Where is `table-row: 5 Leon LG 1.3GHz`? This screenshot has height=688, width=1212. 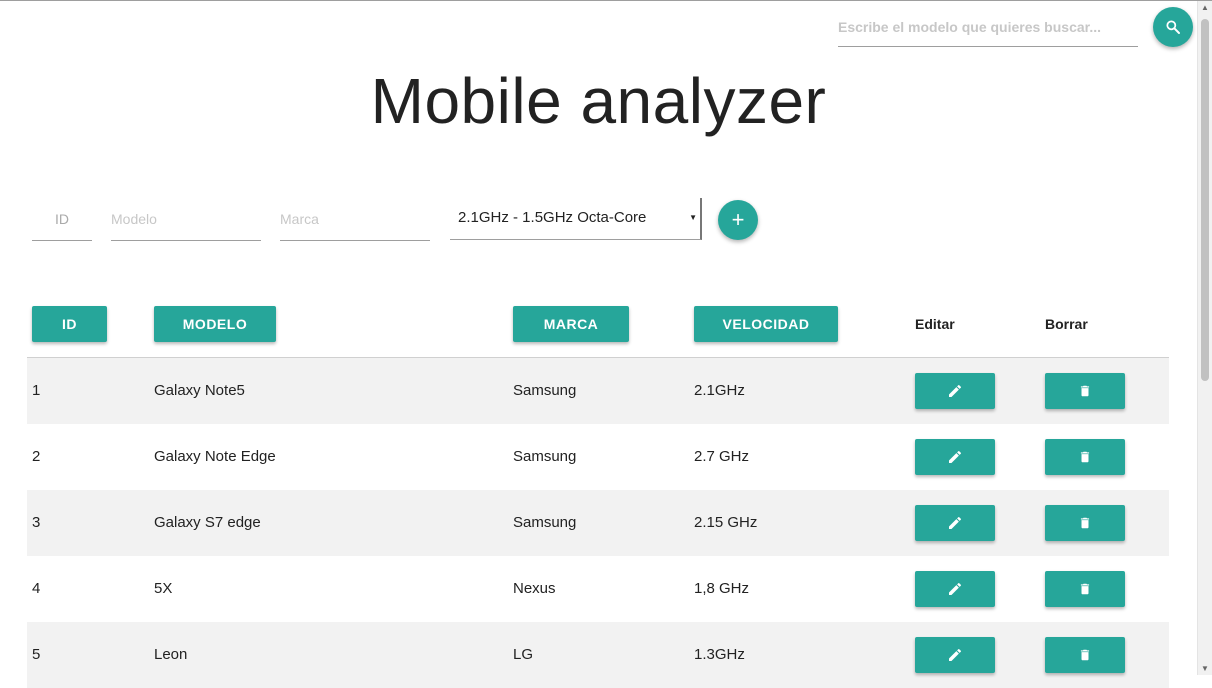
table-row: 5 Leon LG 1.3GHz is located at coordinates (598, 655).